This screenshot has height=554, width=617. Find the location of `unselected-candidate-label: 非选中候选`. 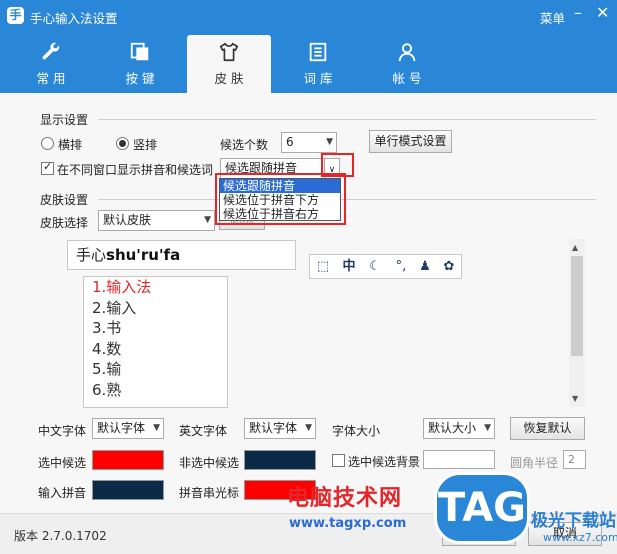

unselected-candidate-label: 非选中候选 is located at coordinates (209, 463).